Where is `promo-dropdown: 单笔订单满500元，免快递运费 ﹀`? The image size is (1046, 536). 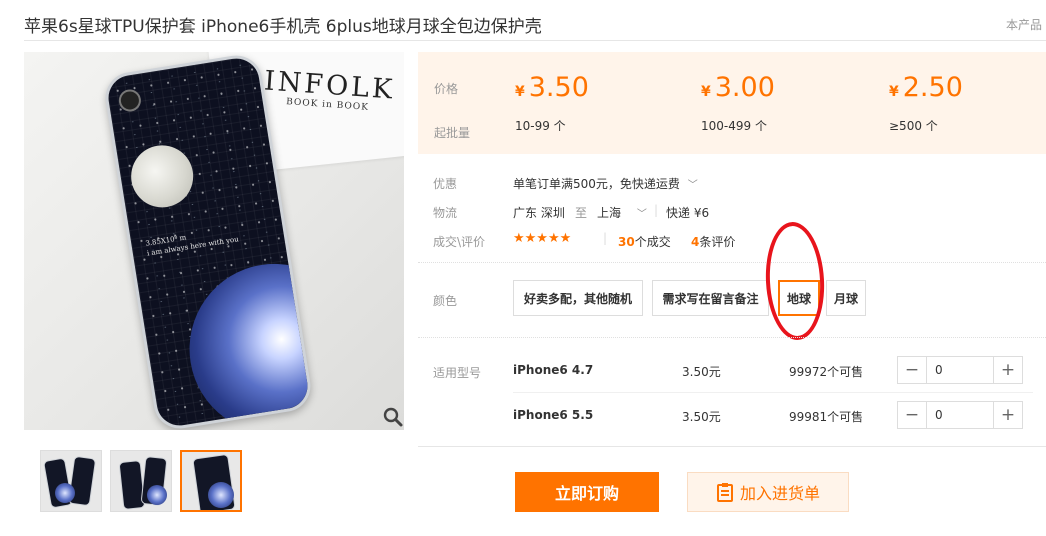 promo-dropdown: 单笔订单满500元，免快递运费 ﹀ is located at coordinates (605, 183).